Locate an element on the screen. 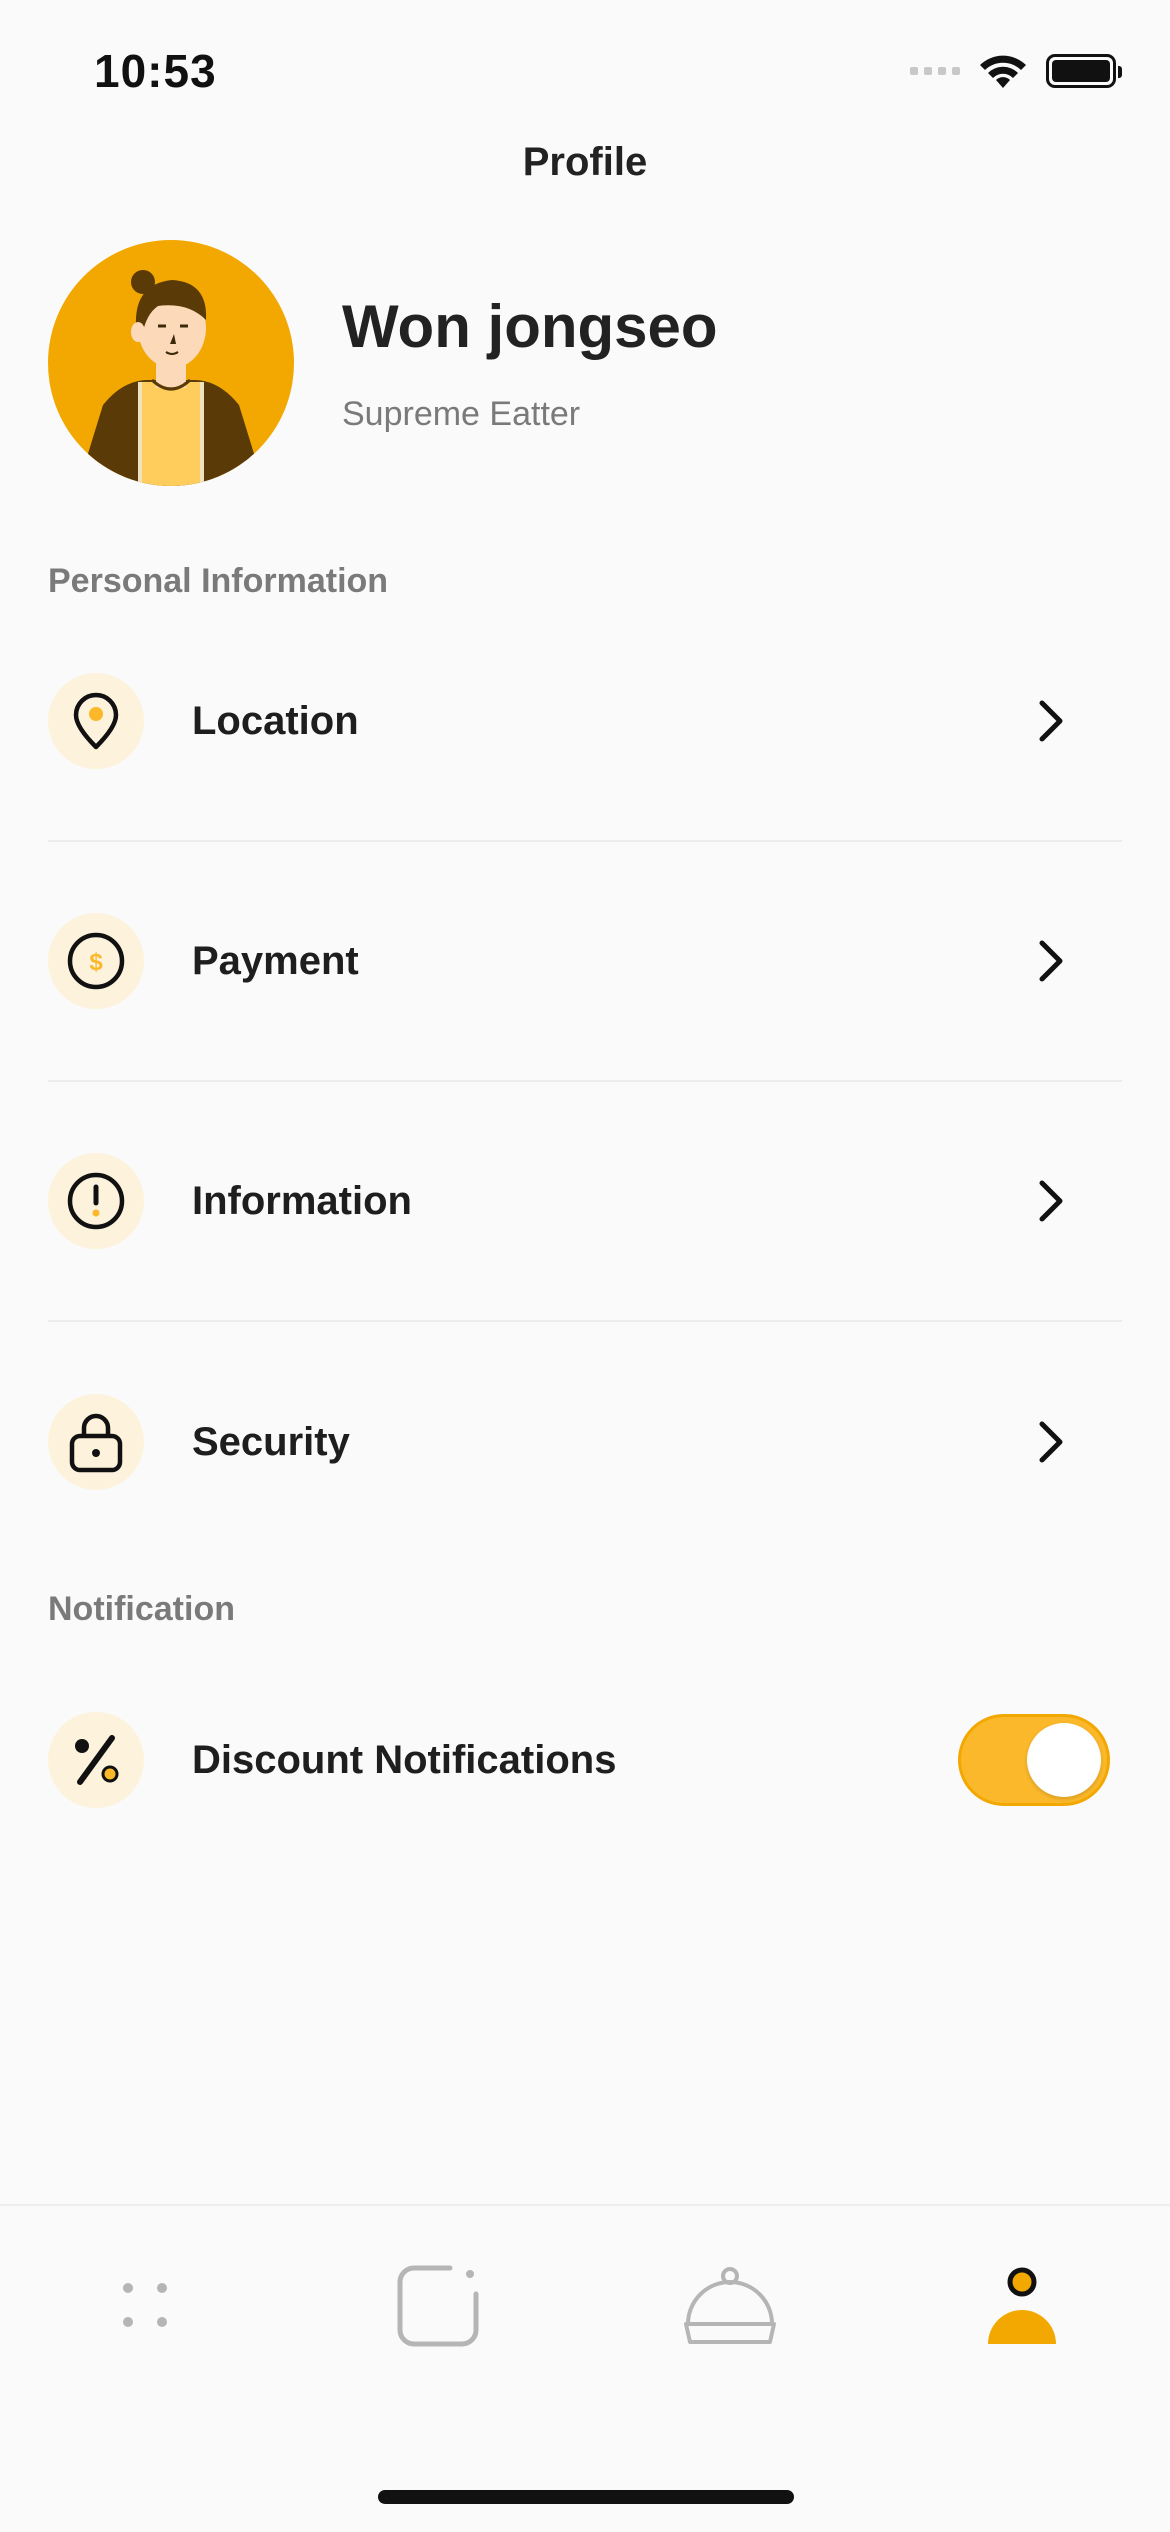  menu-item-label: Discount Notifications is located at coordinates (404, 1759).